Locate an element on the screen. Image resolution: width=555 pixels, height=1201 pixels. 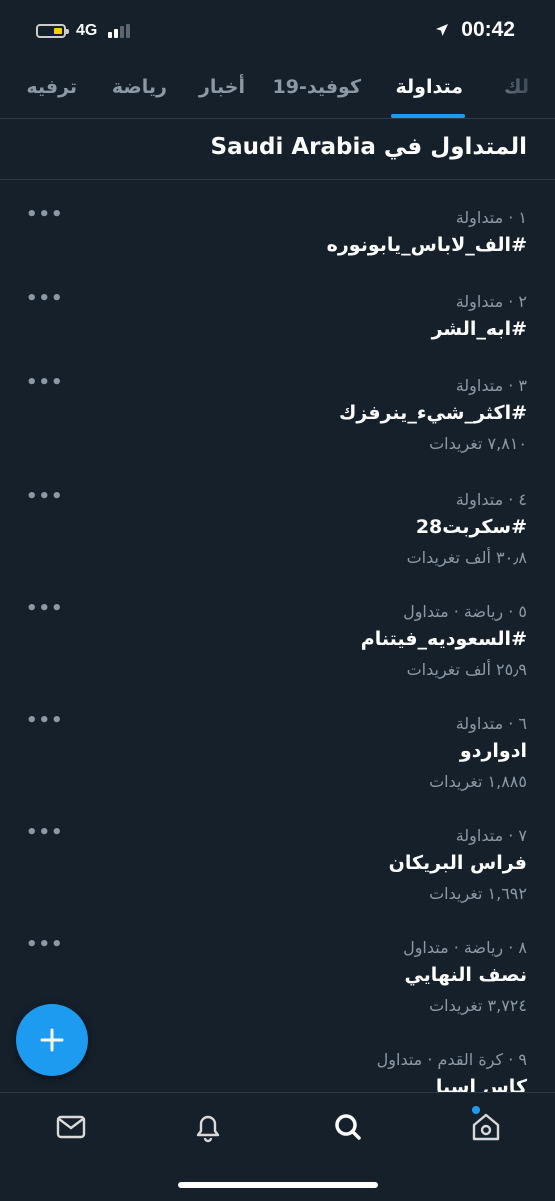
section-divider is located at coordinates (277, 179).